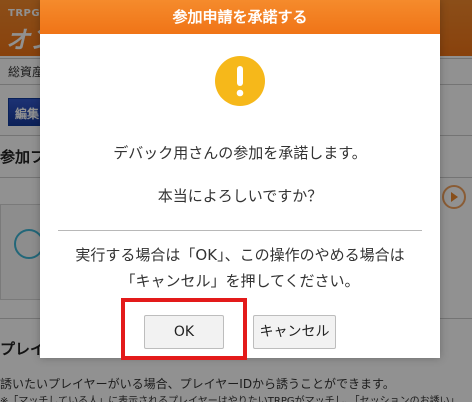 Image resolution: width=472 pixels, height=402 pixels. What do you see at coordinates (240, 230) in the screenshot?
I see `dialog-divider` at bounding box center [240, 230].